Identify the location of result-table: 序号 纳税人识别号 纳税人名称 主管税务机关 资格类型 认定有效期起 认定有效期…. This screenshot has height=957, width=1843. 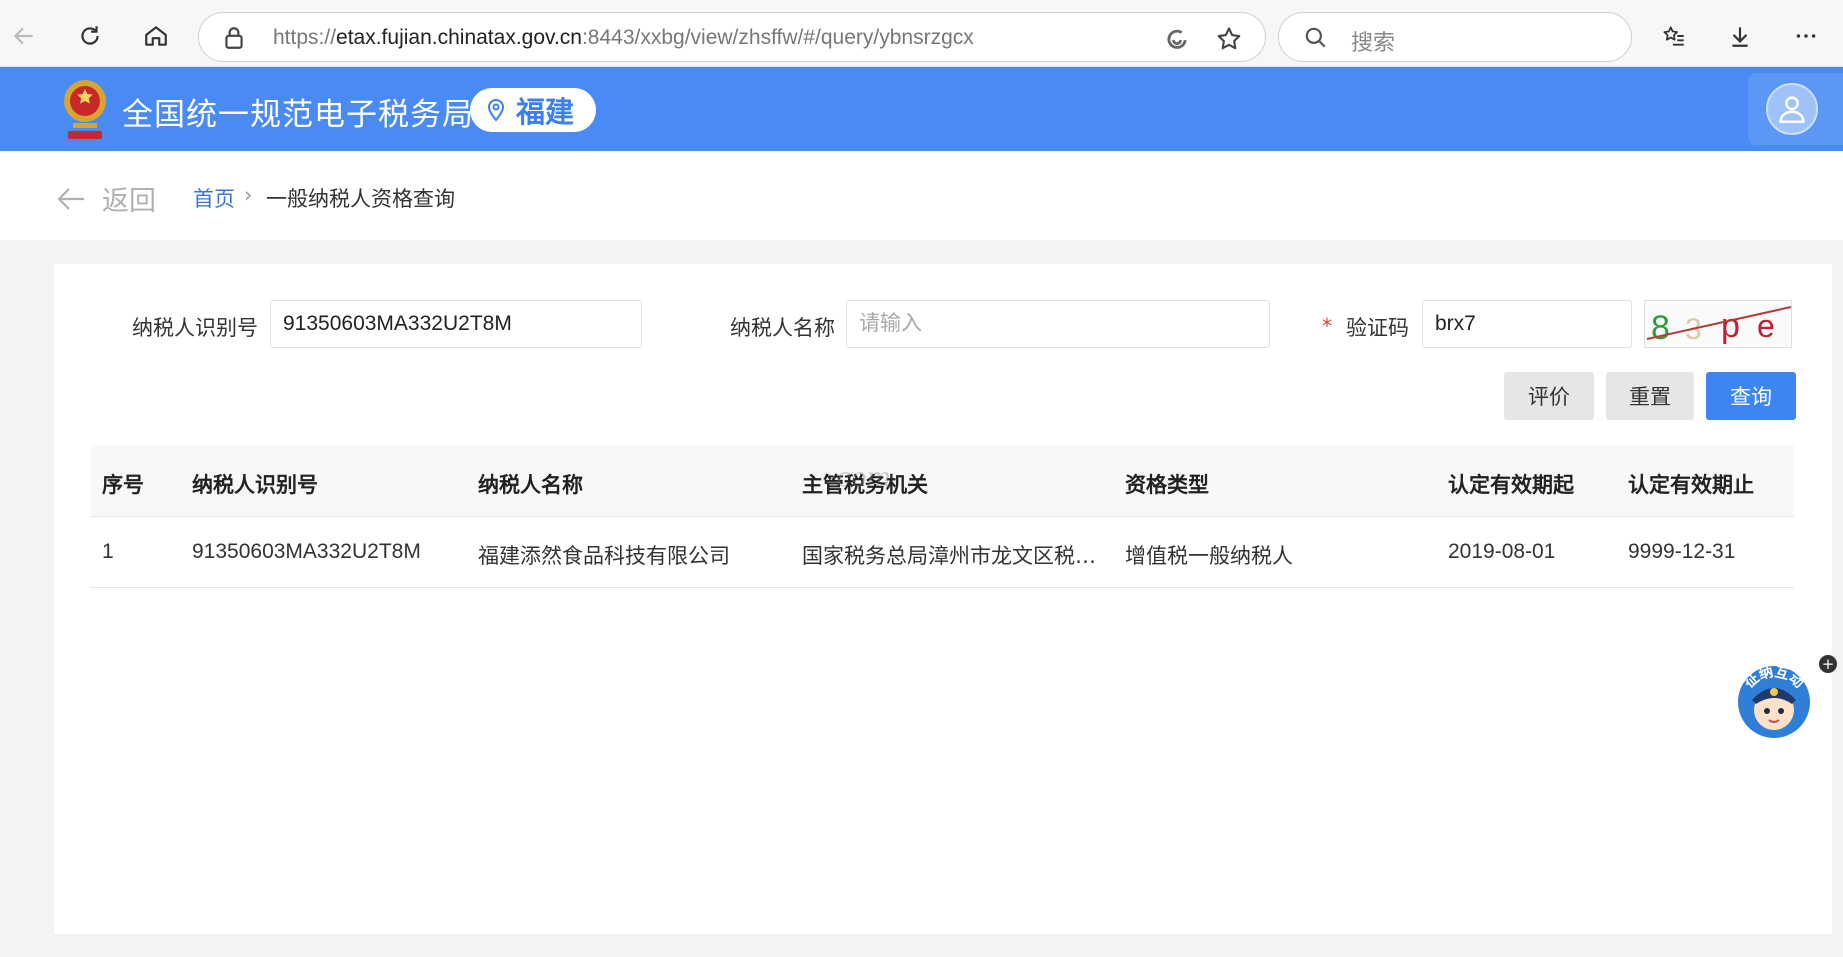
(942, 516).